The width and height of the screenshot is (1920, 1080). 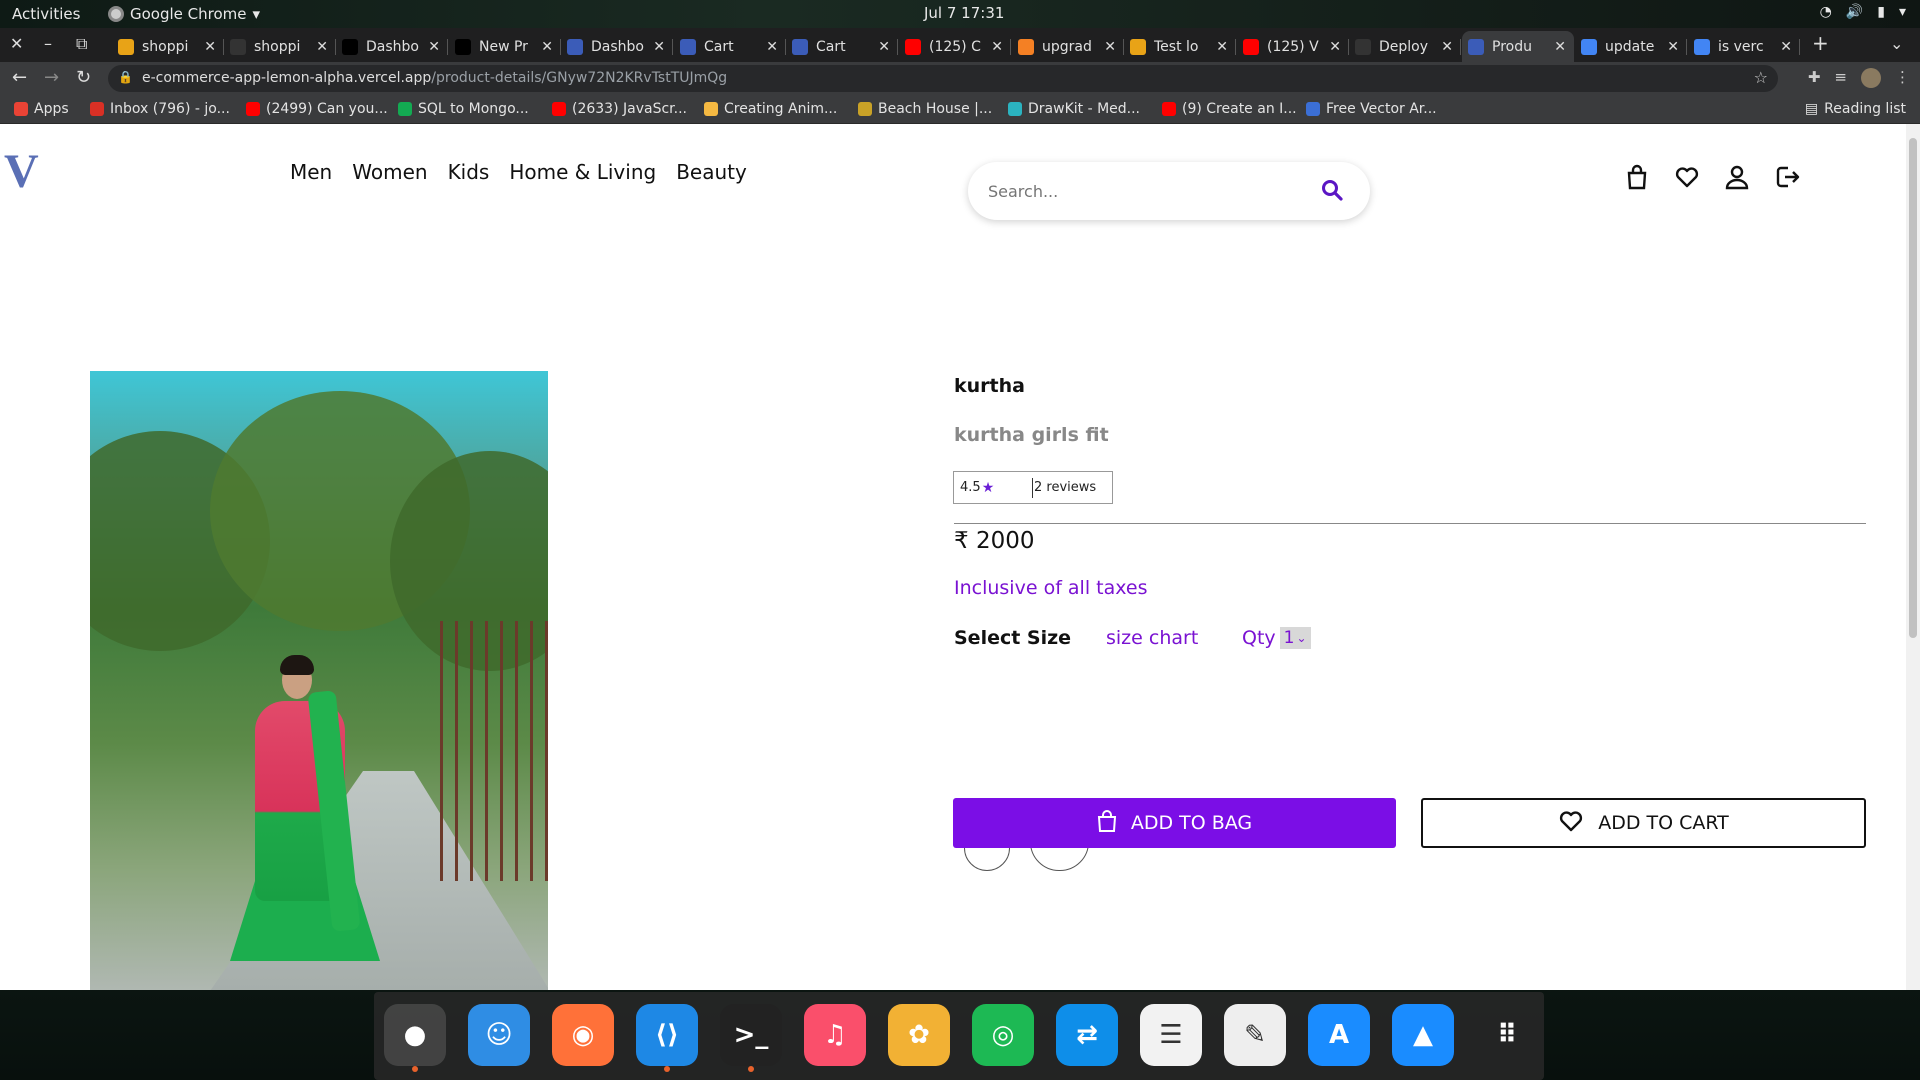 I want to click on user-icon, so click(x=1737, y=177).